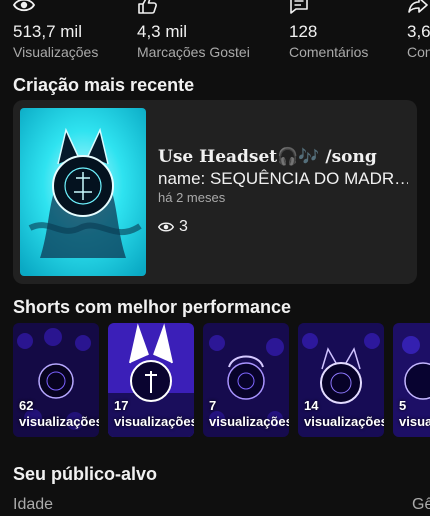 The height and width of the screenshot is (516, 430). What do you see at coordinates (47, 31) in the screenshot?
I see `stat-value: 513,7 mil` at bounding box center [47, 31].